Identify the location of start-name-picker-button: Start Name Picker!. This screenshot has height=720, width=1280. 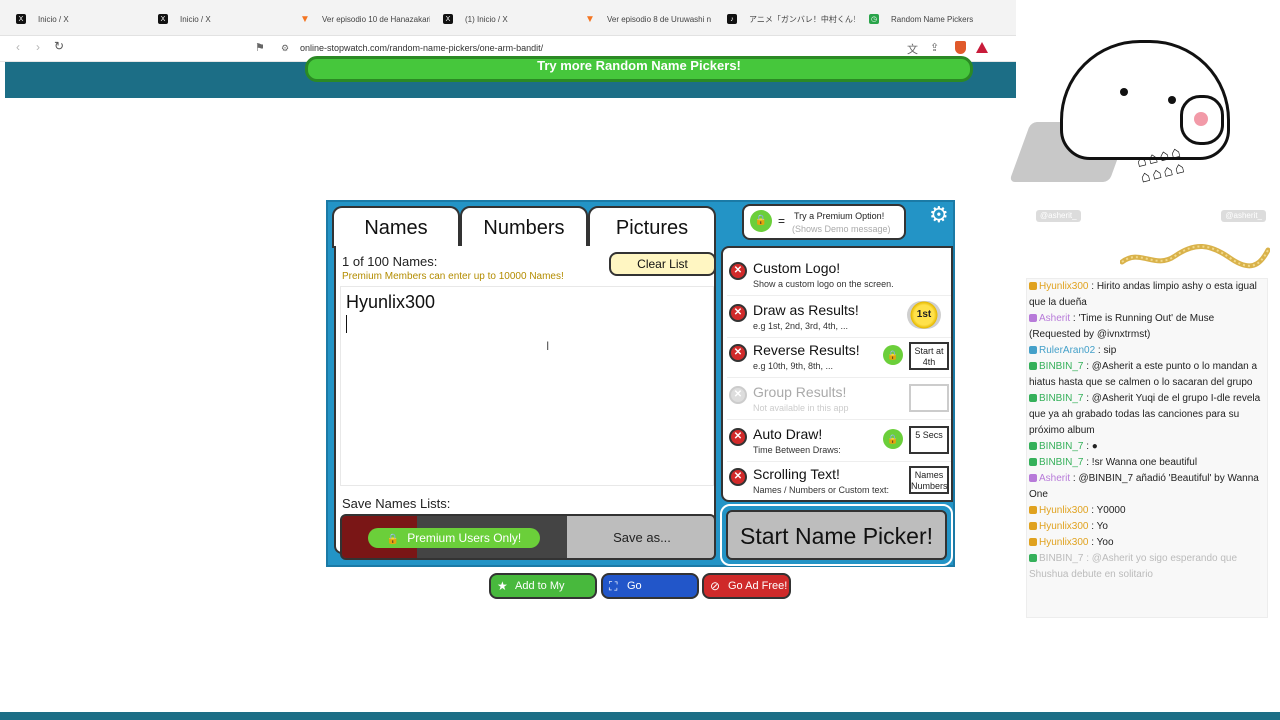
(836, 535).